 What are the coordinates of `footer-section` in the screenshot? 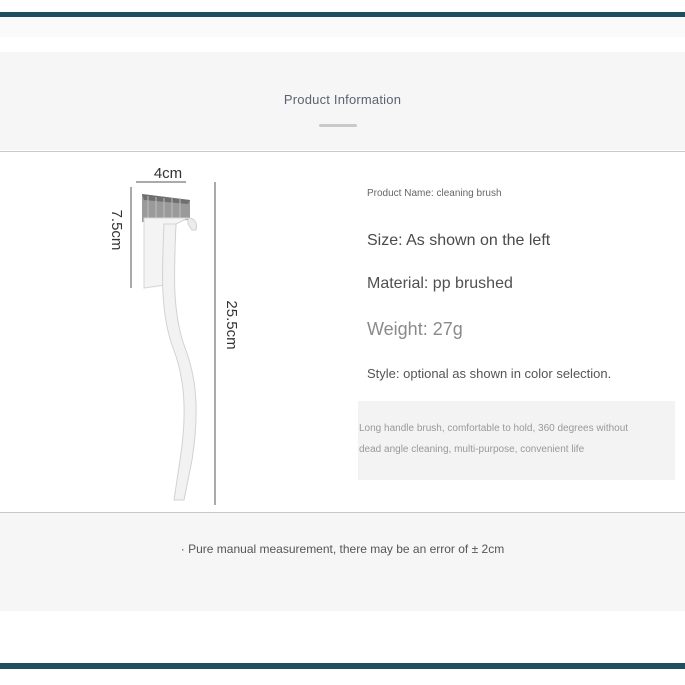 It's located at (342, 562).